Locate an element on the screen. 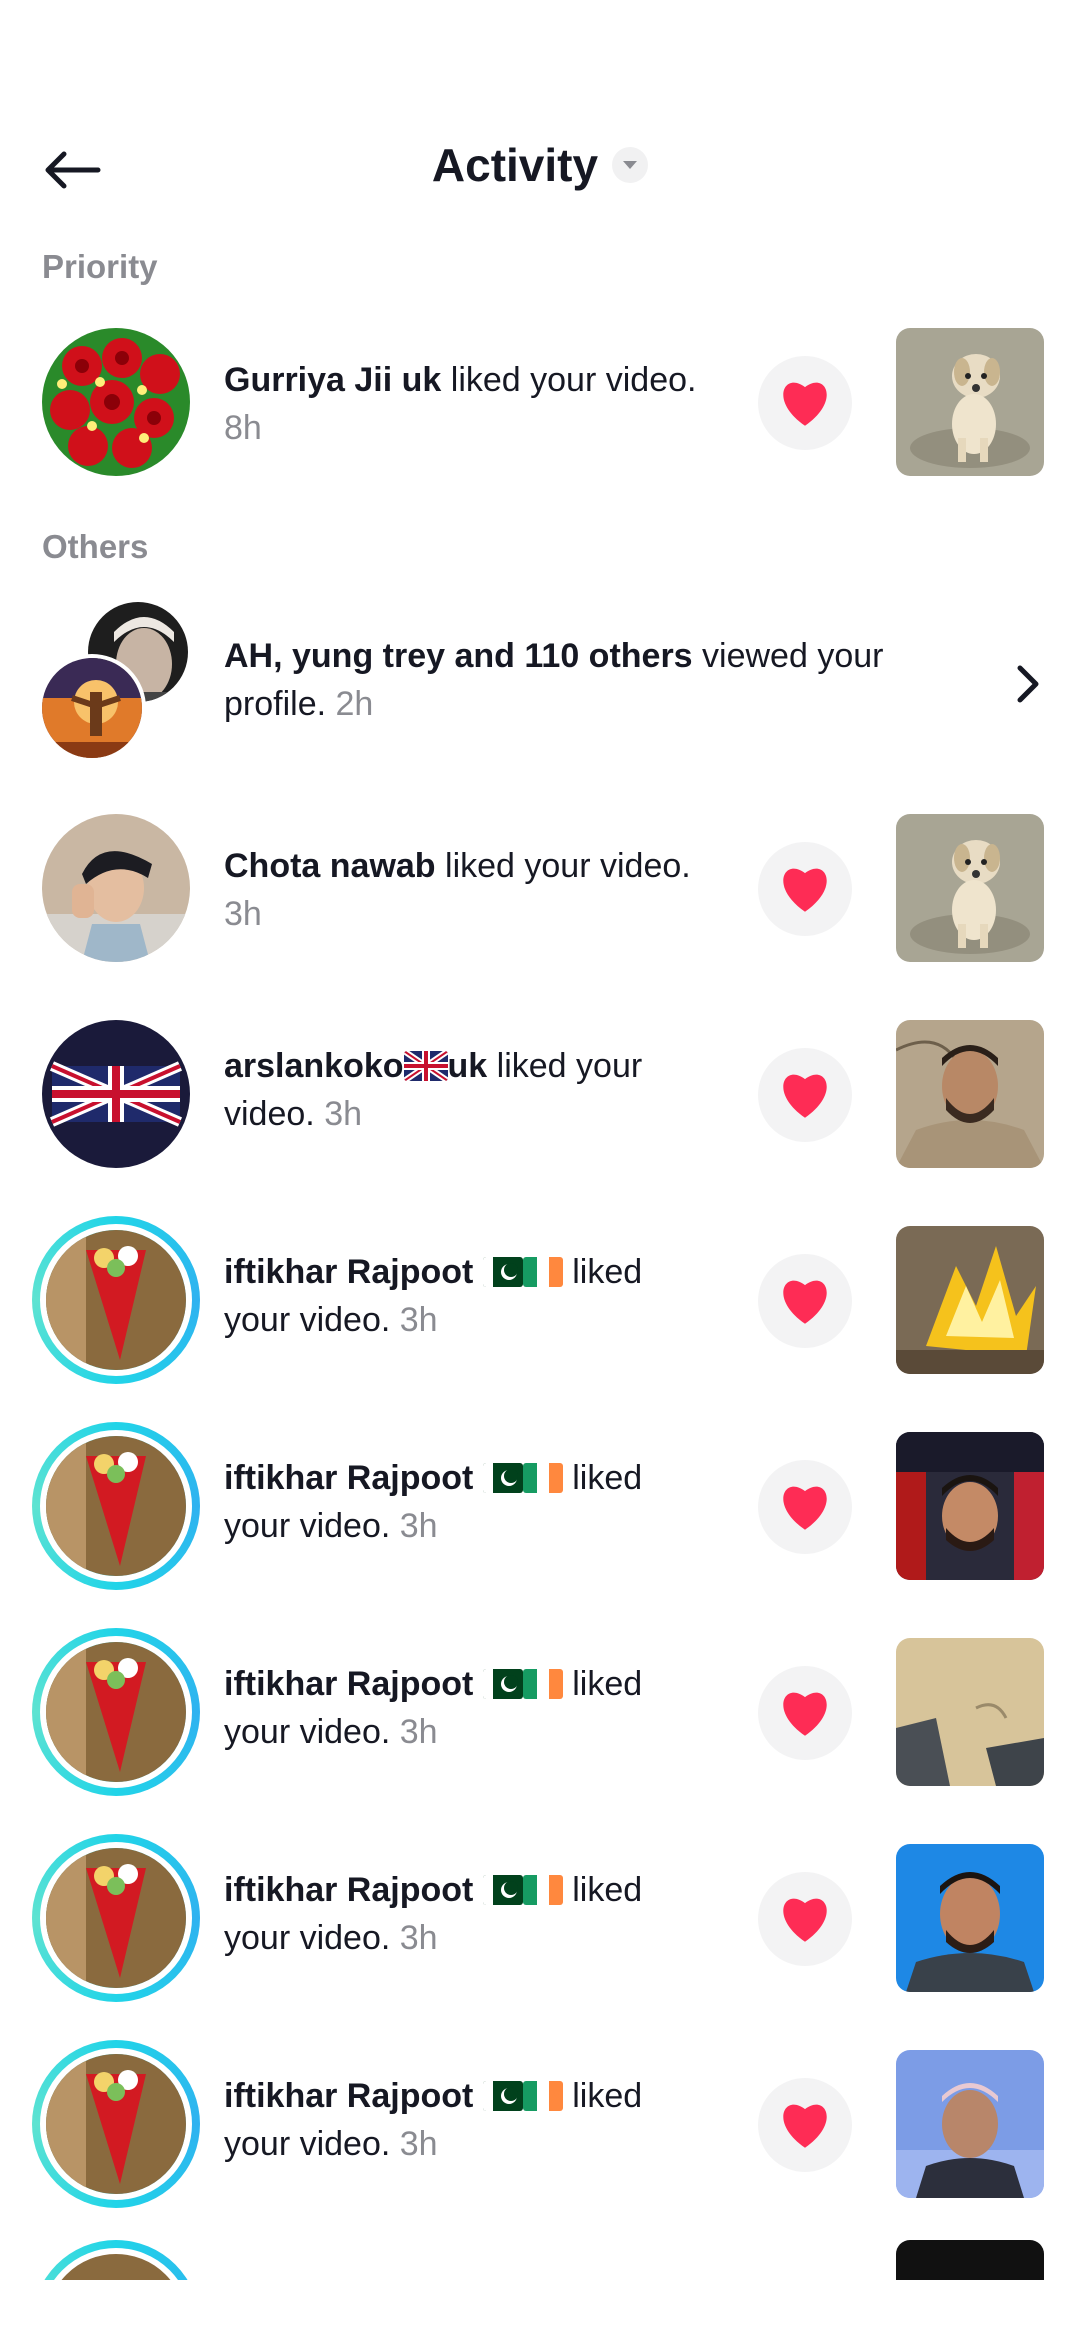 The image size is (1080, 2340). list-item: Gurriya Jii uk liked your video. 8h is located at coordinates (540, 403).